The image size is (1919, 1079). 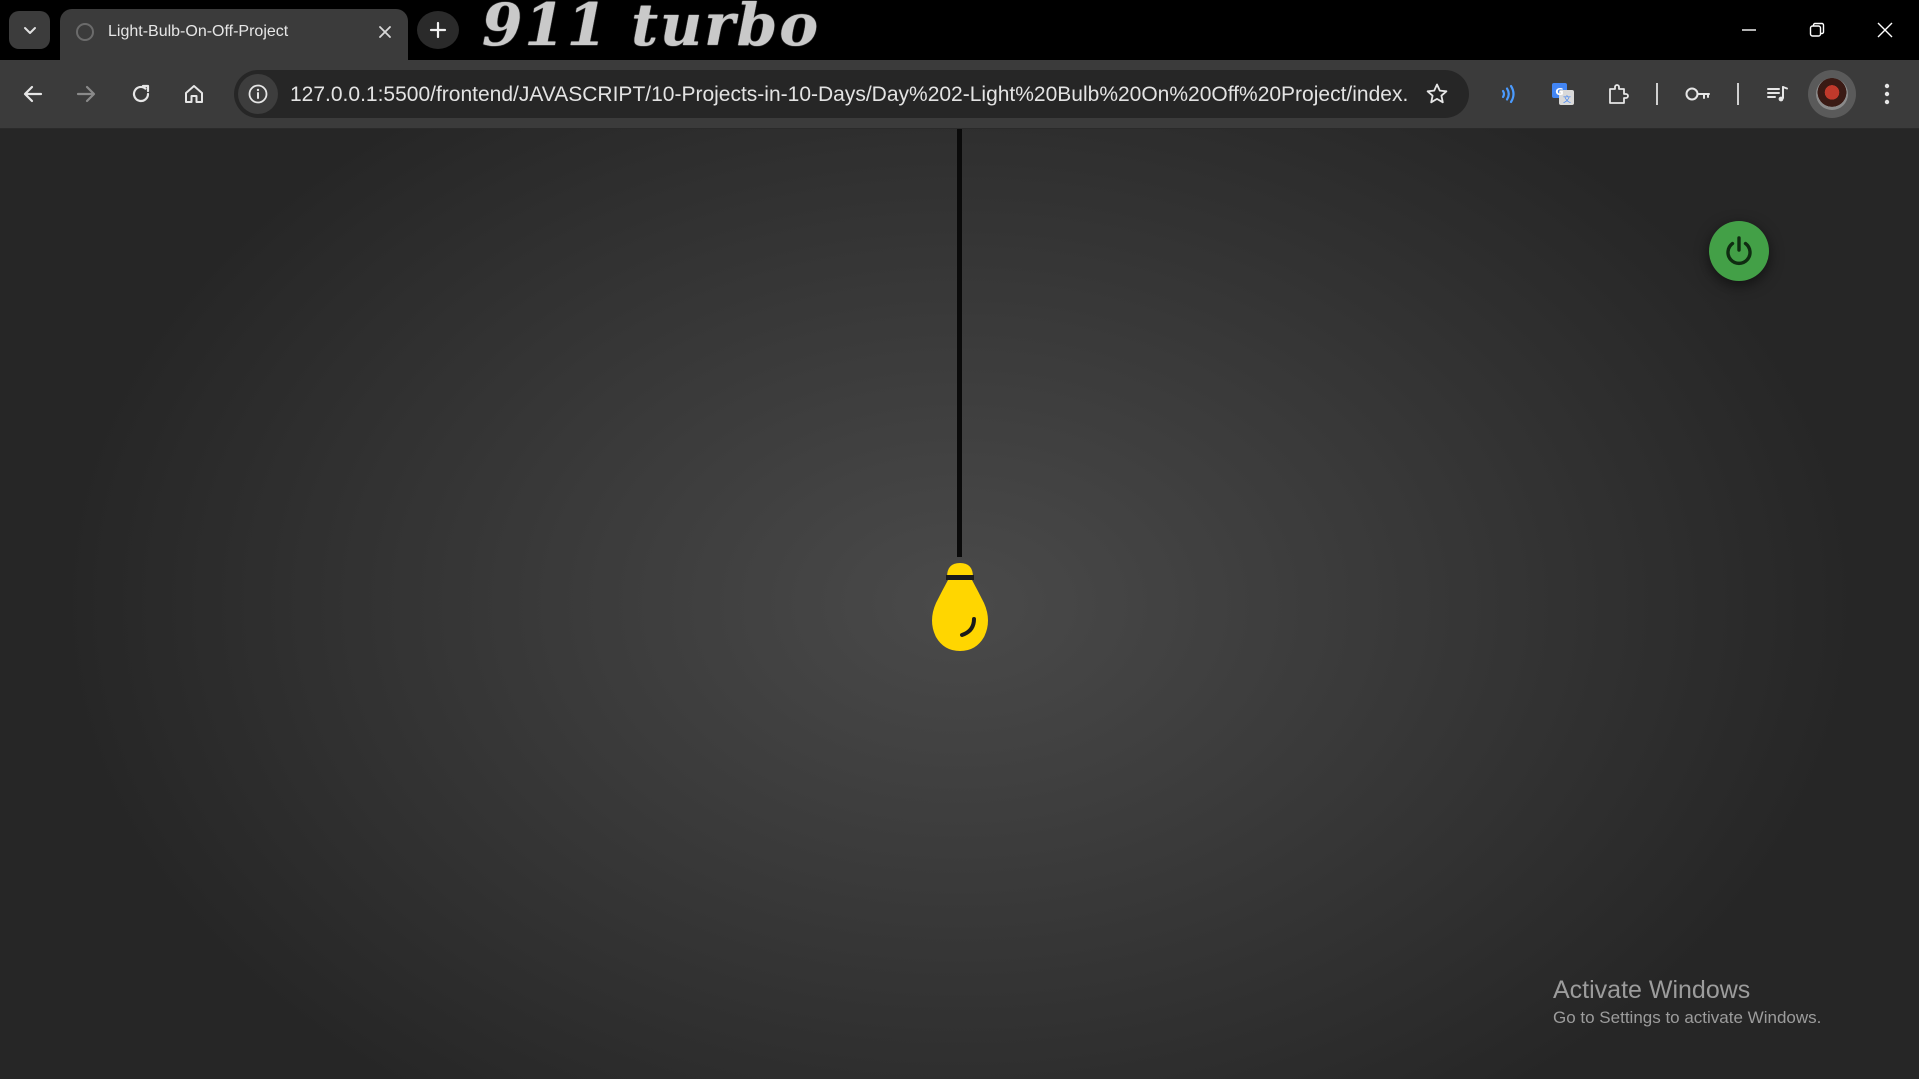 I want to click on home-button, so click(x=194, y=94).